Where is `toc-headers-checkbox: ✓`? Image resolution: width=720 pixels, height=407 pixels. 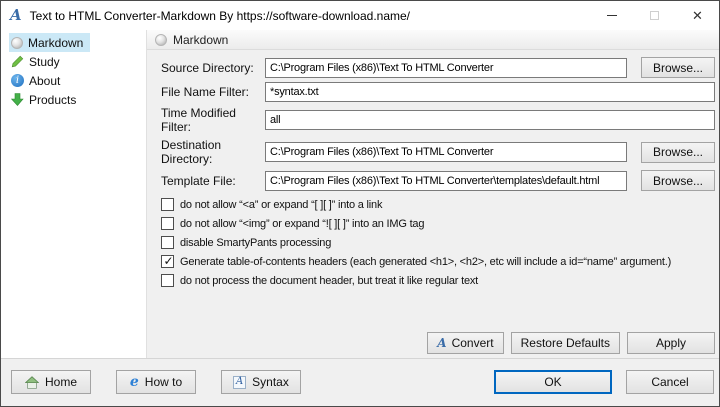
toc-headers-checkbox: ✓ is located at coordinates (167, 261).